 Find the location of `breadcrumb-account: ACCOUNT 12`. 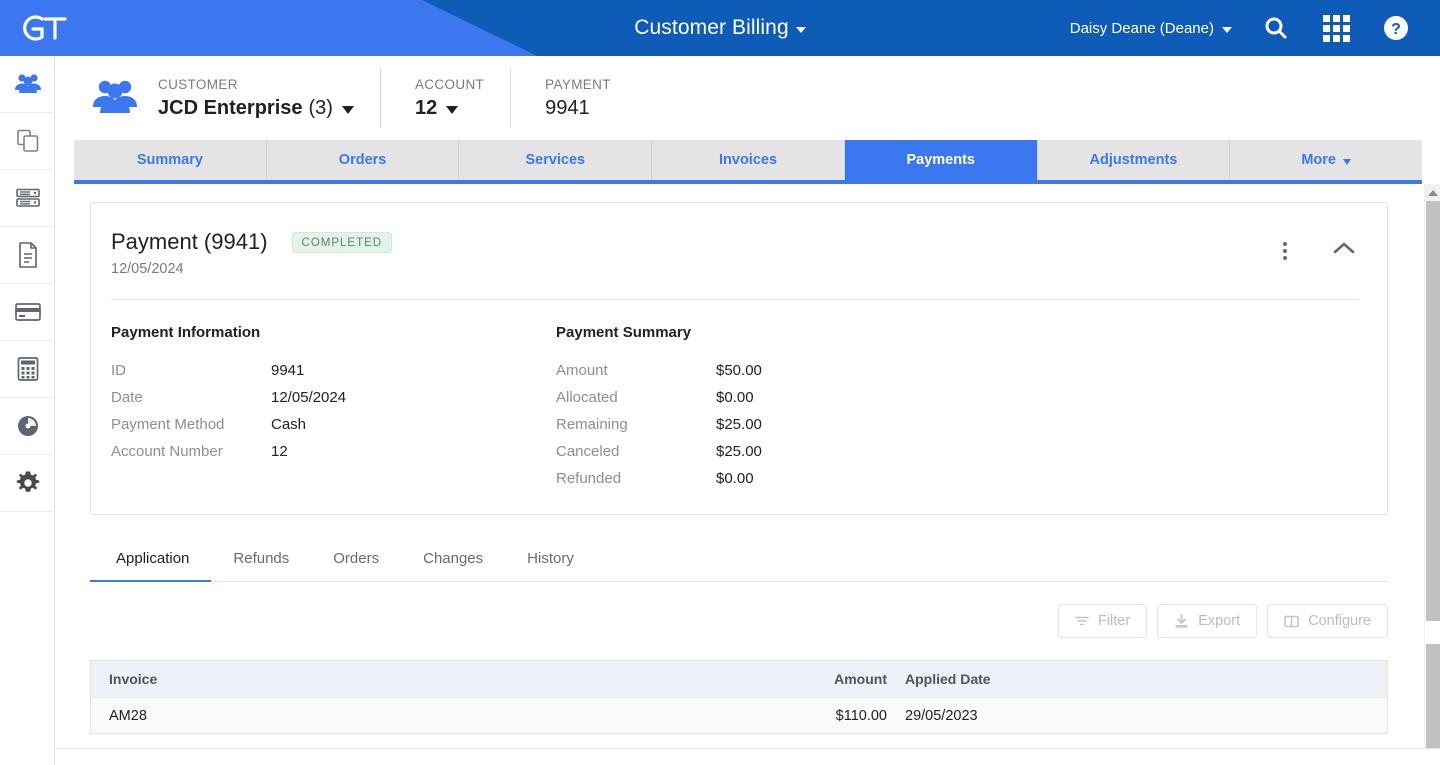

breadcrumb-account: ACCOUNT 12 is located at coordinates (444, 98).